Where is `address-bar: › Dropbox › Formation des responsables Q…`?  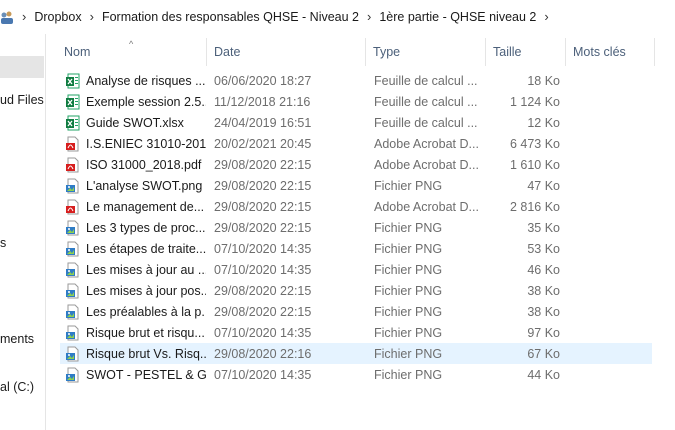 address-bar: › Dropbox › Formation des responsables Q… is located at coordinates (337, 17).